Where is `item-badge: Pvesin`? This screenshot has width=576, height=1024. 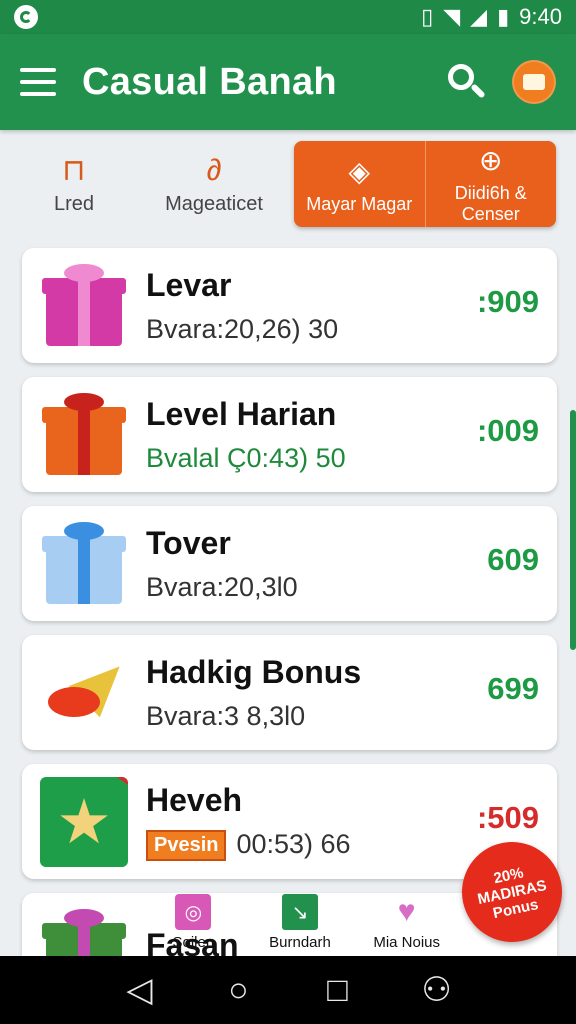 item-badge: Pvesin is located at coordinates (186, 846).